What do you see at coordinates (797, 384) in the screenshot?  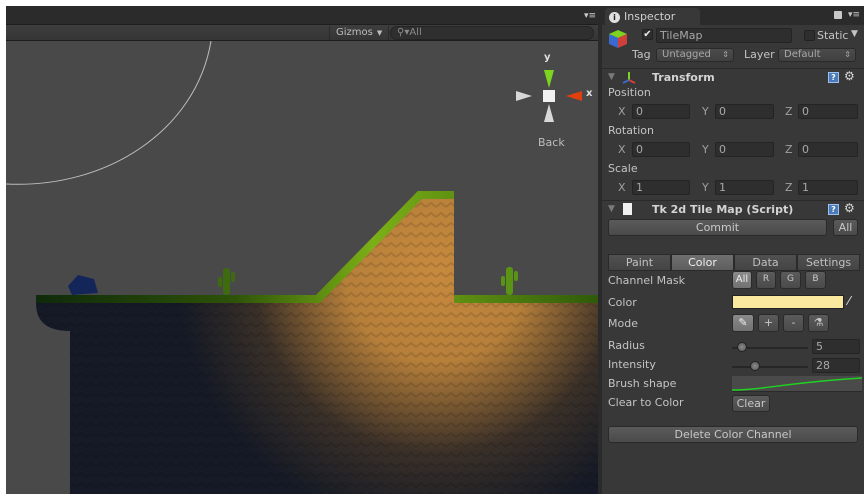 I see `brush-shape-curve` at bounding box center [797, 384].